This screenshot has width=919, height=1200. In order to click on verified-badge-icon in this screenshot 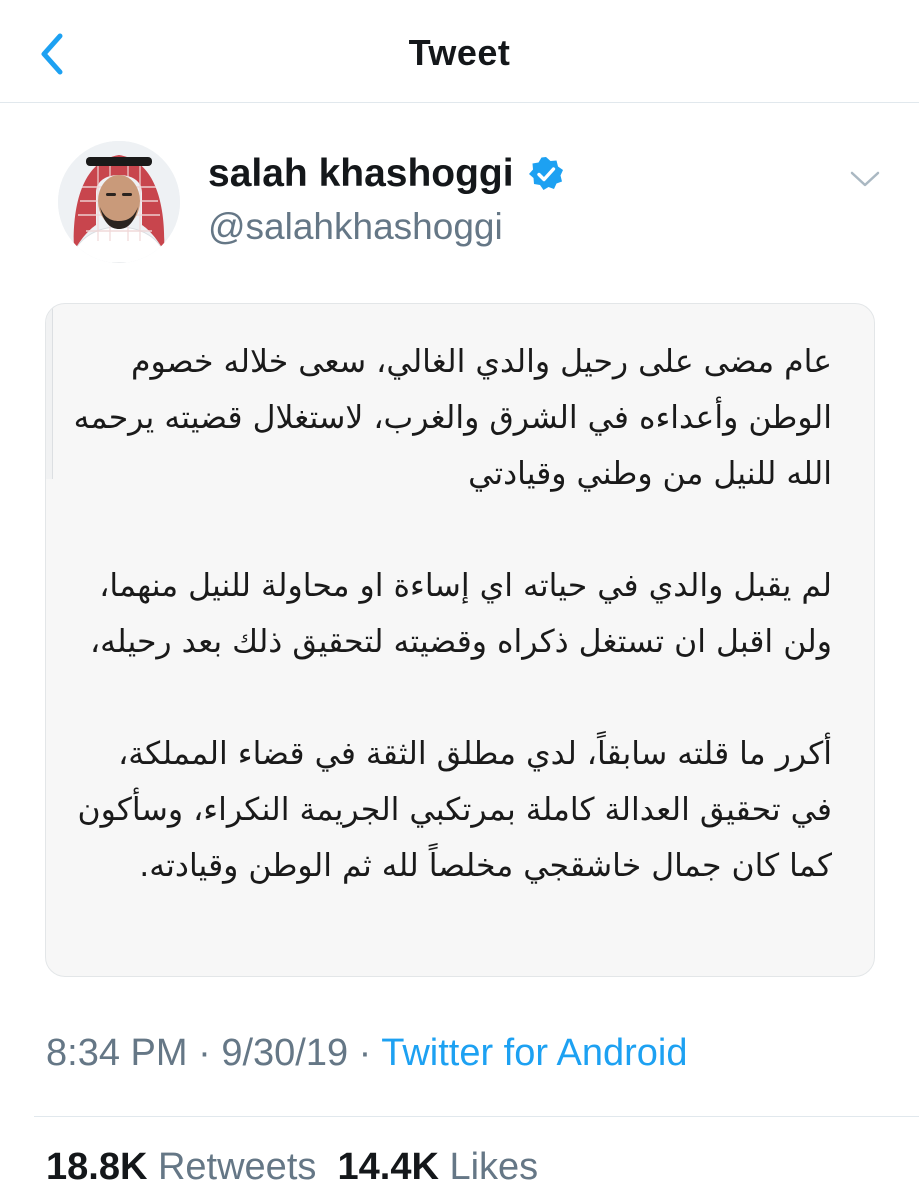, I will do `click(545, 173)`.